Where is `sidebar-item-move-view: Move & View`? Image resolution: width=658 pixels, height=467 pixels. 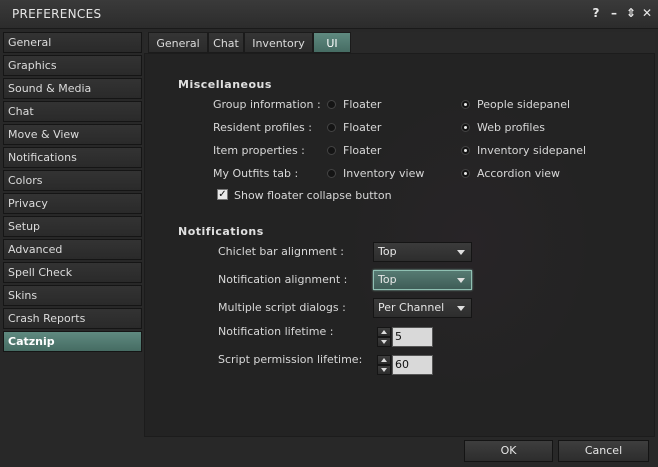 sidebar-item-move-view: Move & View is located at coordinates (72, 134).